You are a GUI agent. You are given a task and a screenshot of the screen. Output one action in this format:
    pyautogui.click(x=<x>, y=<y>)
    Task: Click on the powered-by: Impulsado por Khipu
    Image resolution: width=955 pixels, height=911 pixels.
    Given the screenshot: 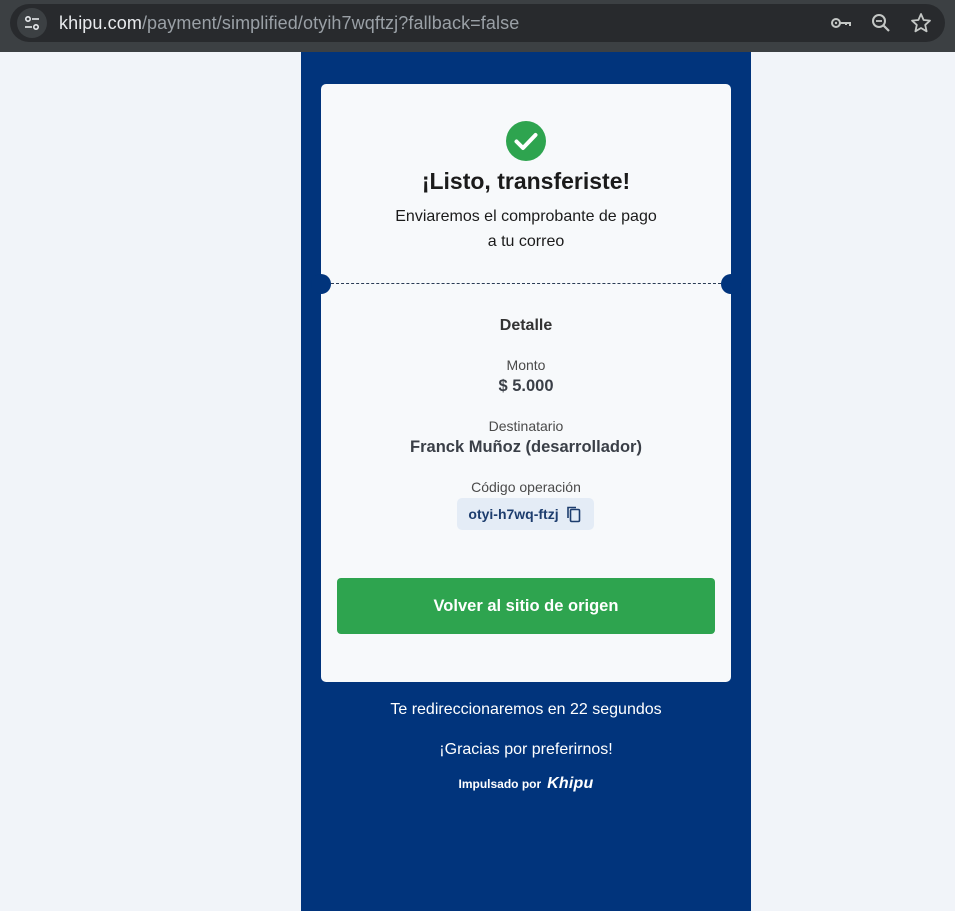 What is the action you would take?
    pyautogui.click(x=526, y=784)
    